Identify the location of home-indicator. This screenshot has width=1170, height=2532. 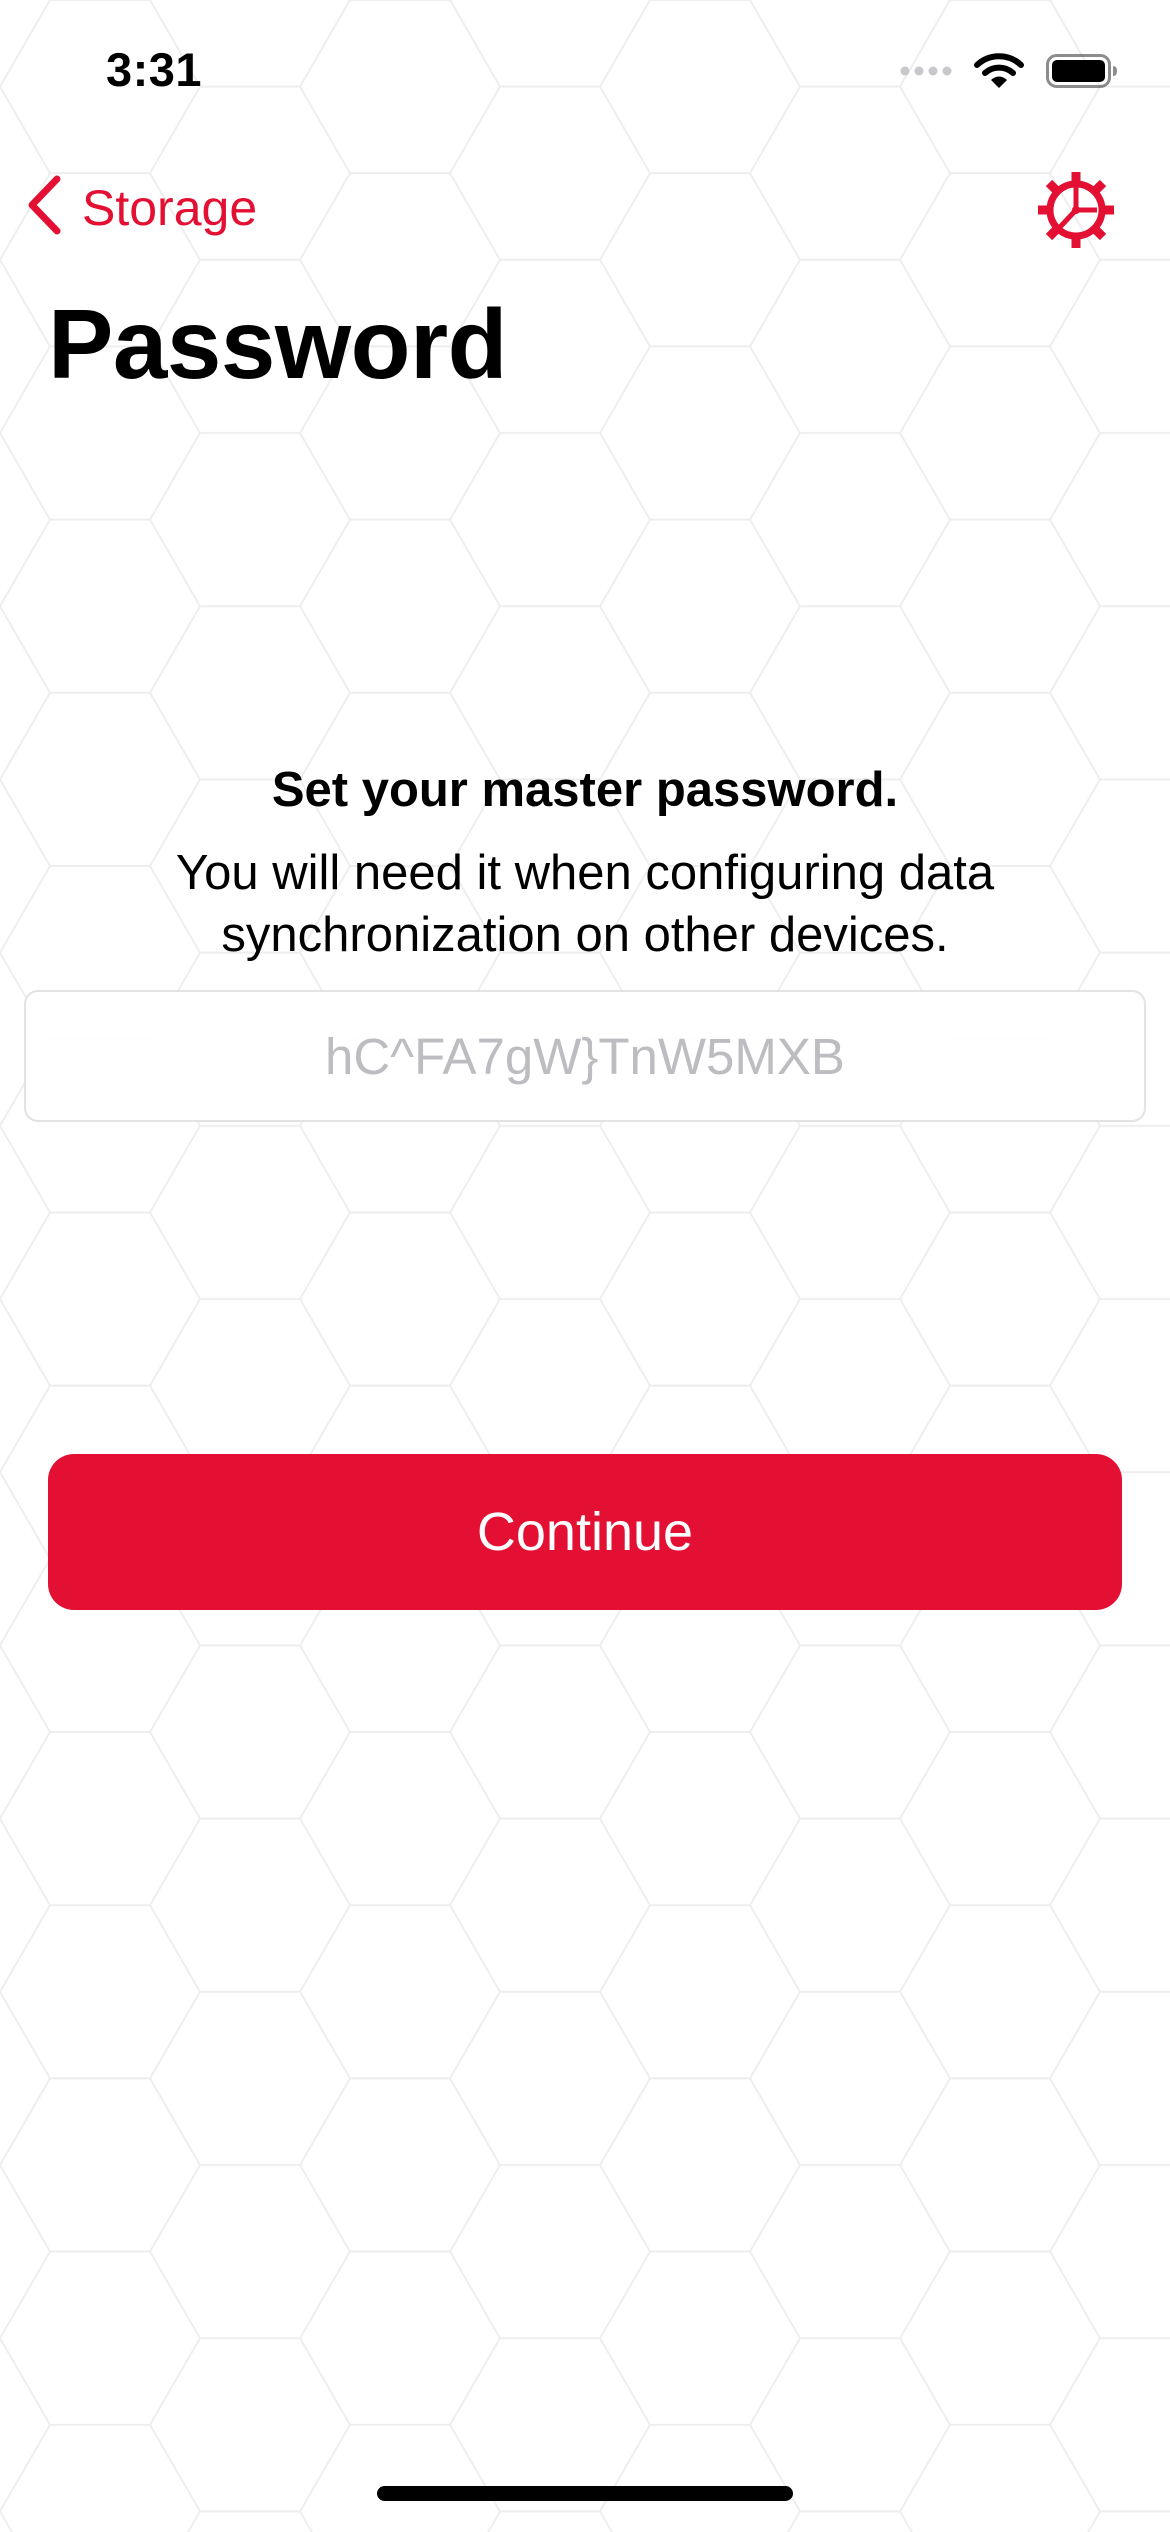
(585, 2493).